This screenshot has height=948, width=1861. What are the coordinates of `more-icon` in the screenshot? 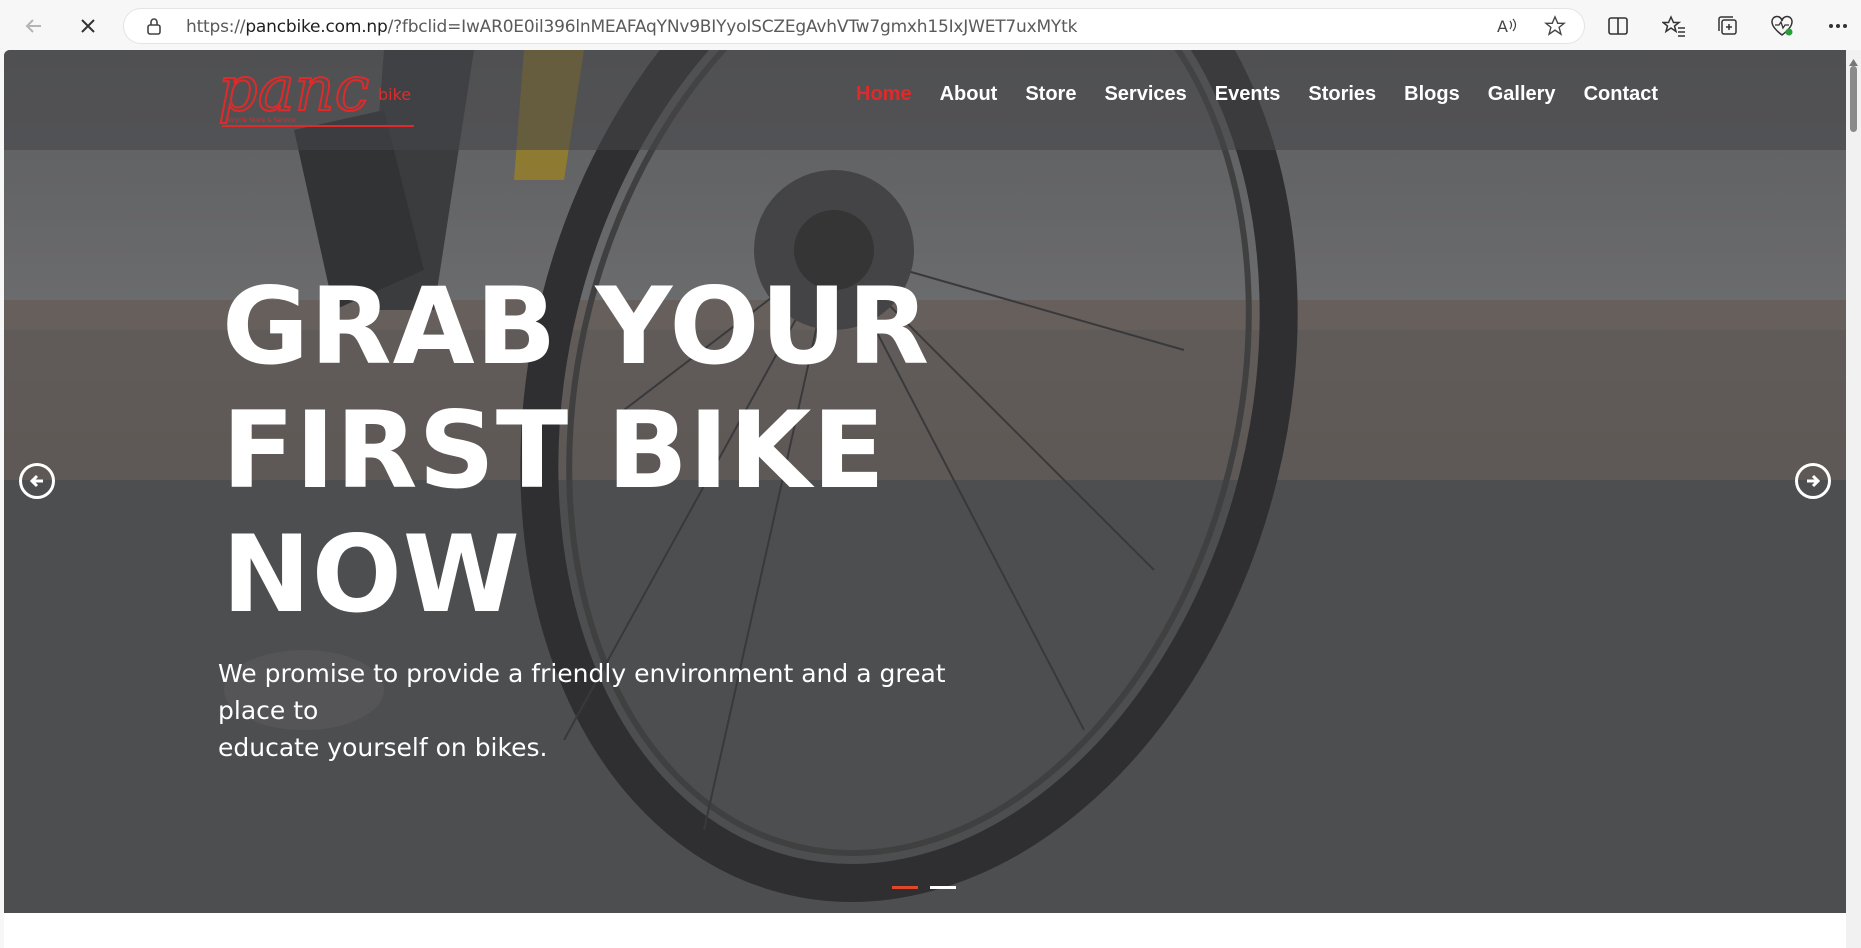 It's located at (1838, 26).